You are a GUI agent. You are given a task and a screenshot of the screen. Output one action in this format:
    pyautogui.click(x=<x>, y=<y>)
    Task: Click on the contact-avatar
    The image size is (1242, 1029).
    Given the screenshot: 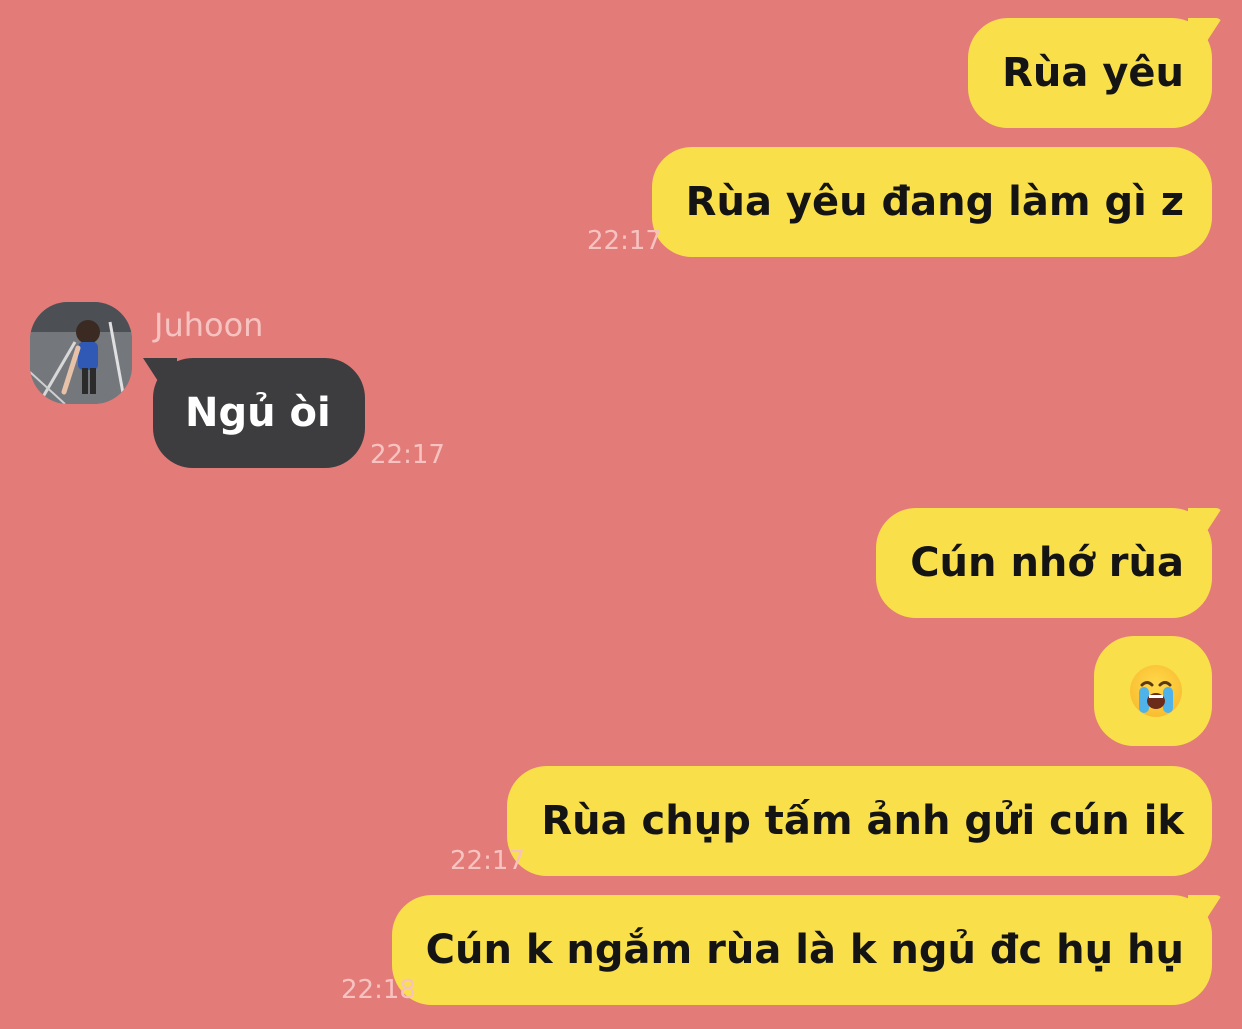 What is the action you would take?
    pyautogui.click(x=81, y=353)
    